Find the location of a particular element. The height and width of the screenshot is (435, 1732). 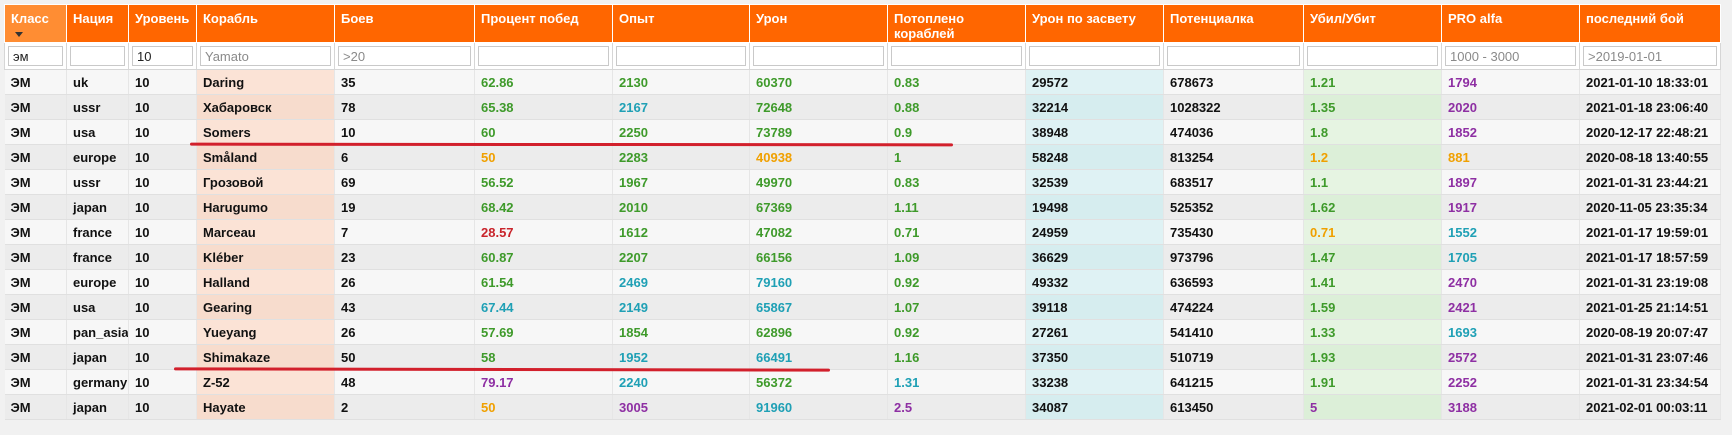

potential-filter-input is located at coordinates (1233, 56).